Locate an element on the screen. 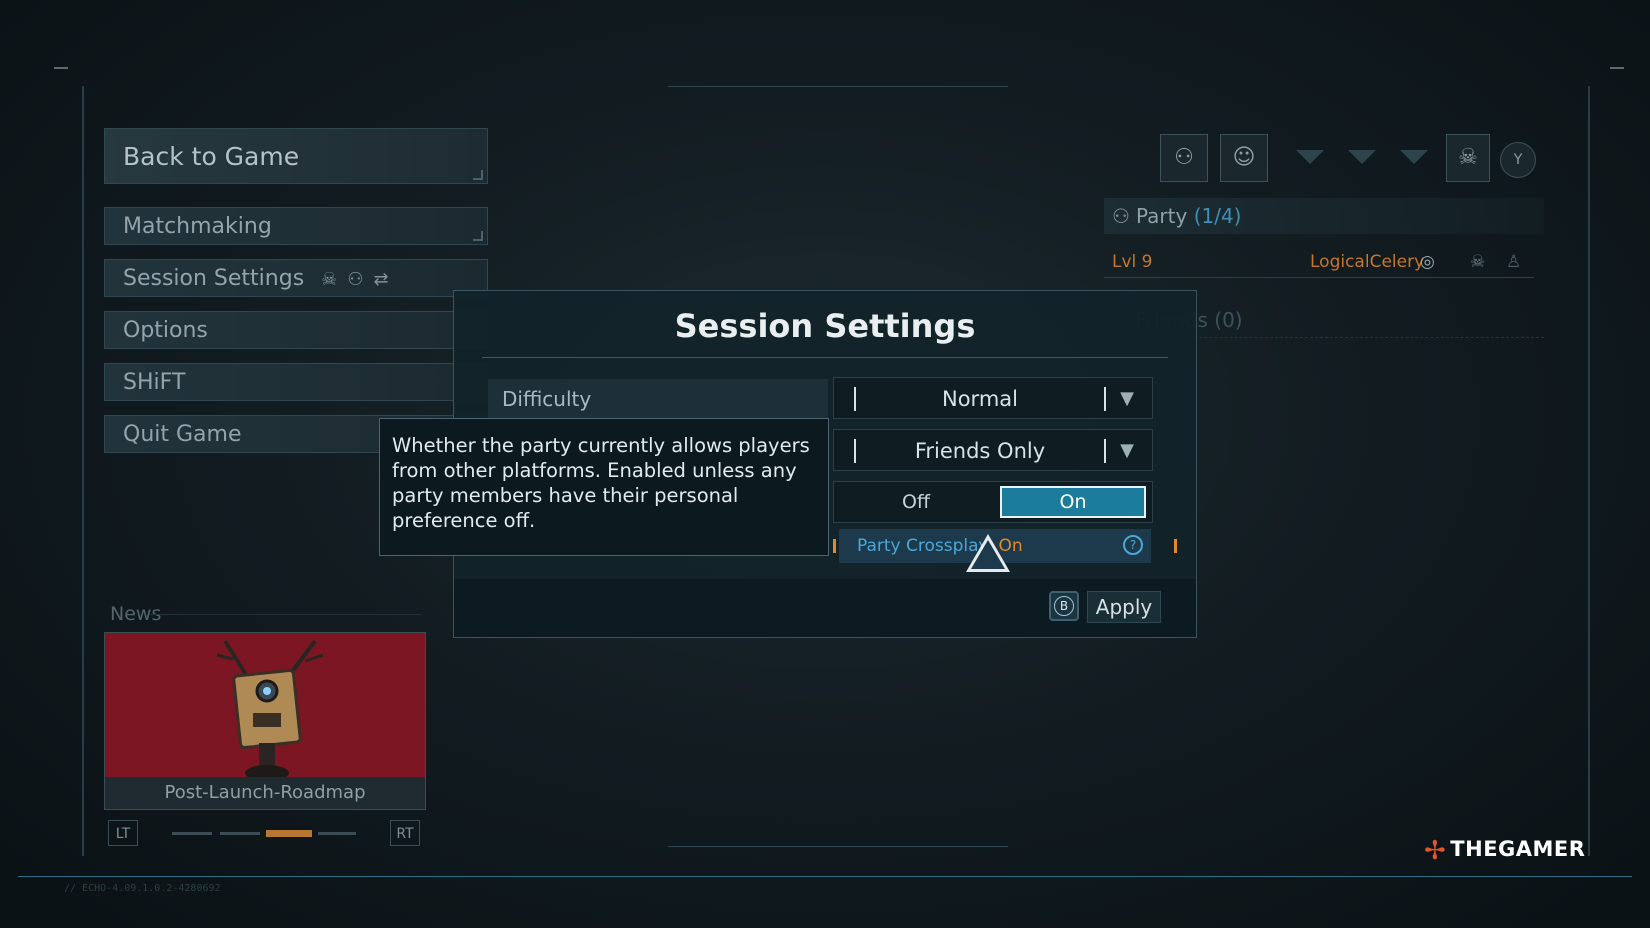 Image resolution: width=1650 pixels, height=928 pixels. privacy-value: Friends Only is located at coordinates (980, 451).